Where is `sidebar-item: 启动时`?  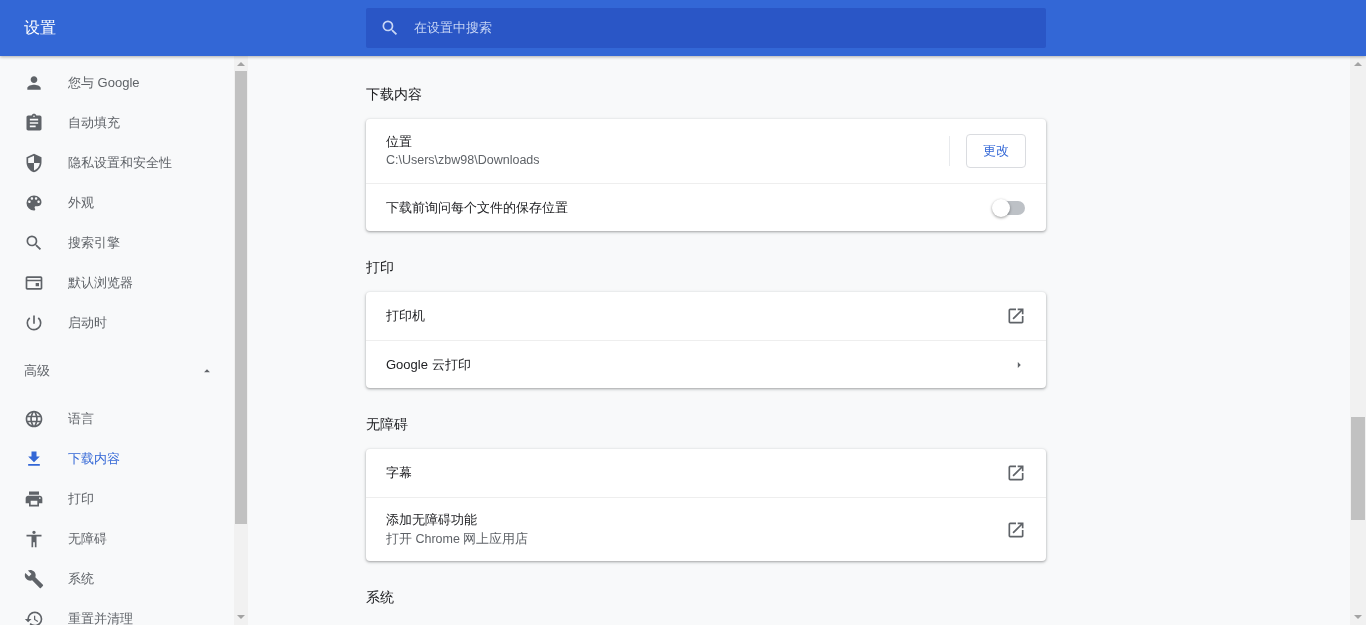 sidebar-item: 启动时 is located at coordinates (117, 323).